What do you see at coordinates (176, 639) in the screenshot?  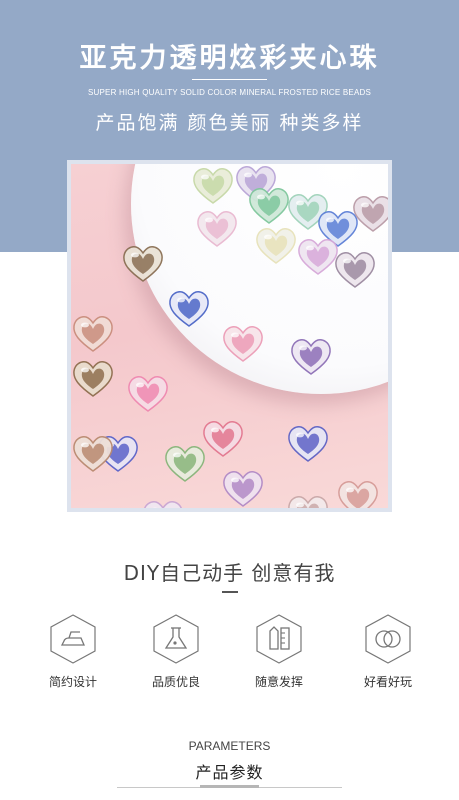 I see `flask-icon` at bounding box center [176, 639].